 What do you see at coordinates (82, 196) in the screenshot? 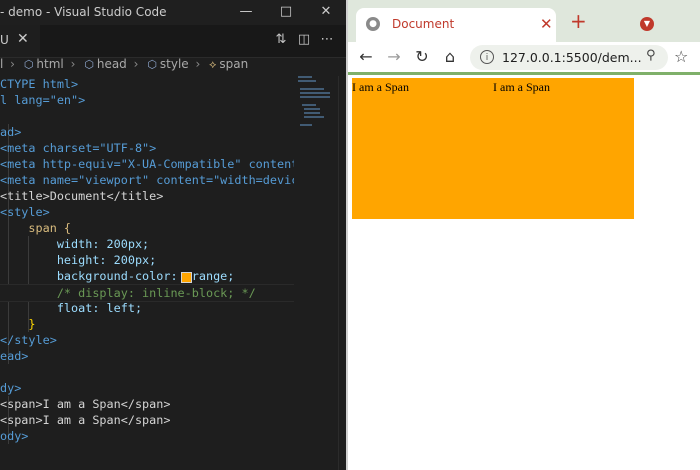
I see `code-line: <title>Document</title>` at bounding box center [82, 196].